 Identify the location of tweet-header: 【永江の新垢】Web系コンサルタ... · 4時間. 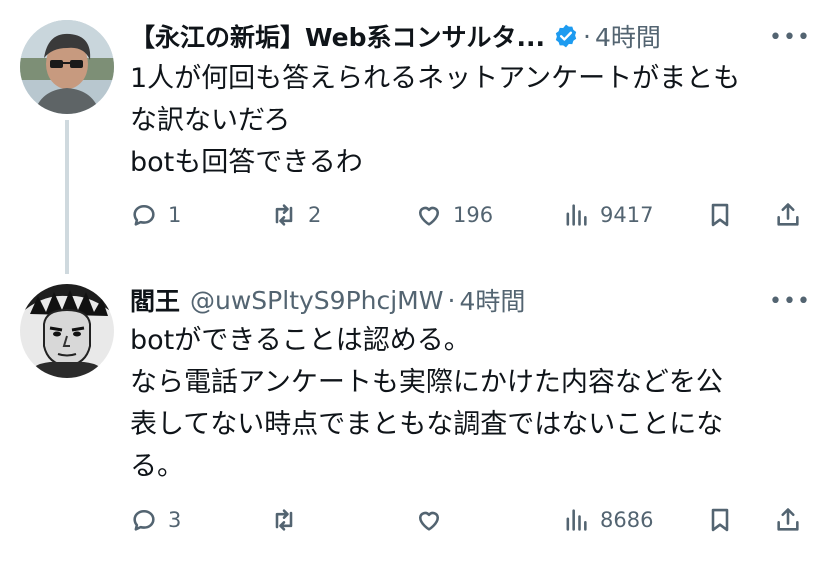
(395, 36).